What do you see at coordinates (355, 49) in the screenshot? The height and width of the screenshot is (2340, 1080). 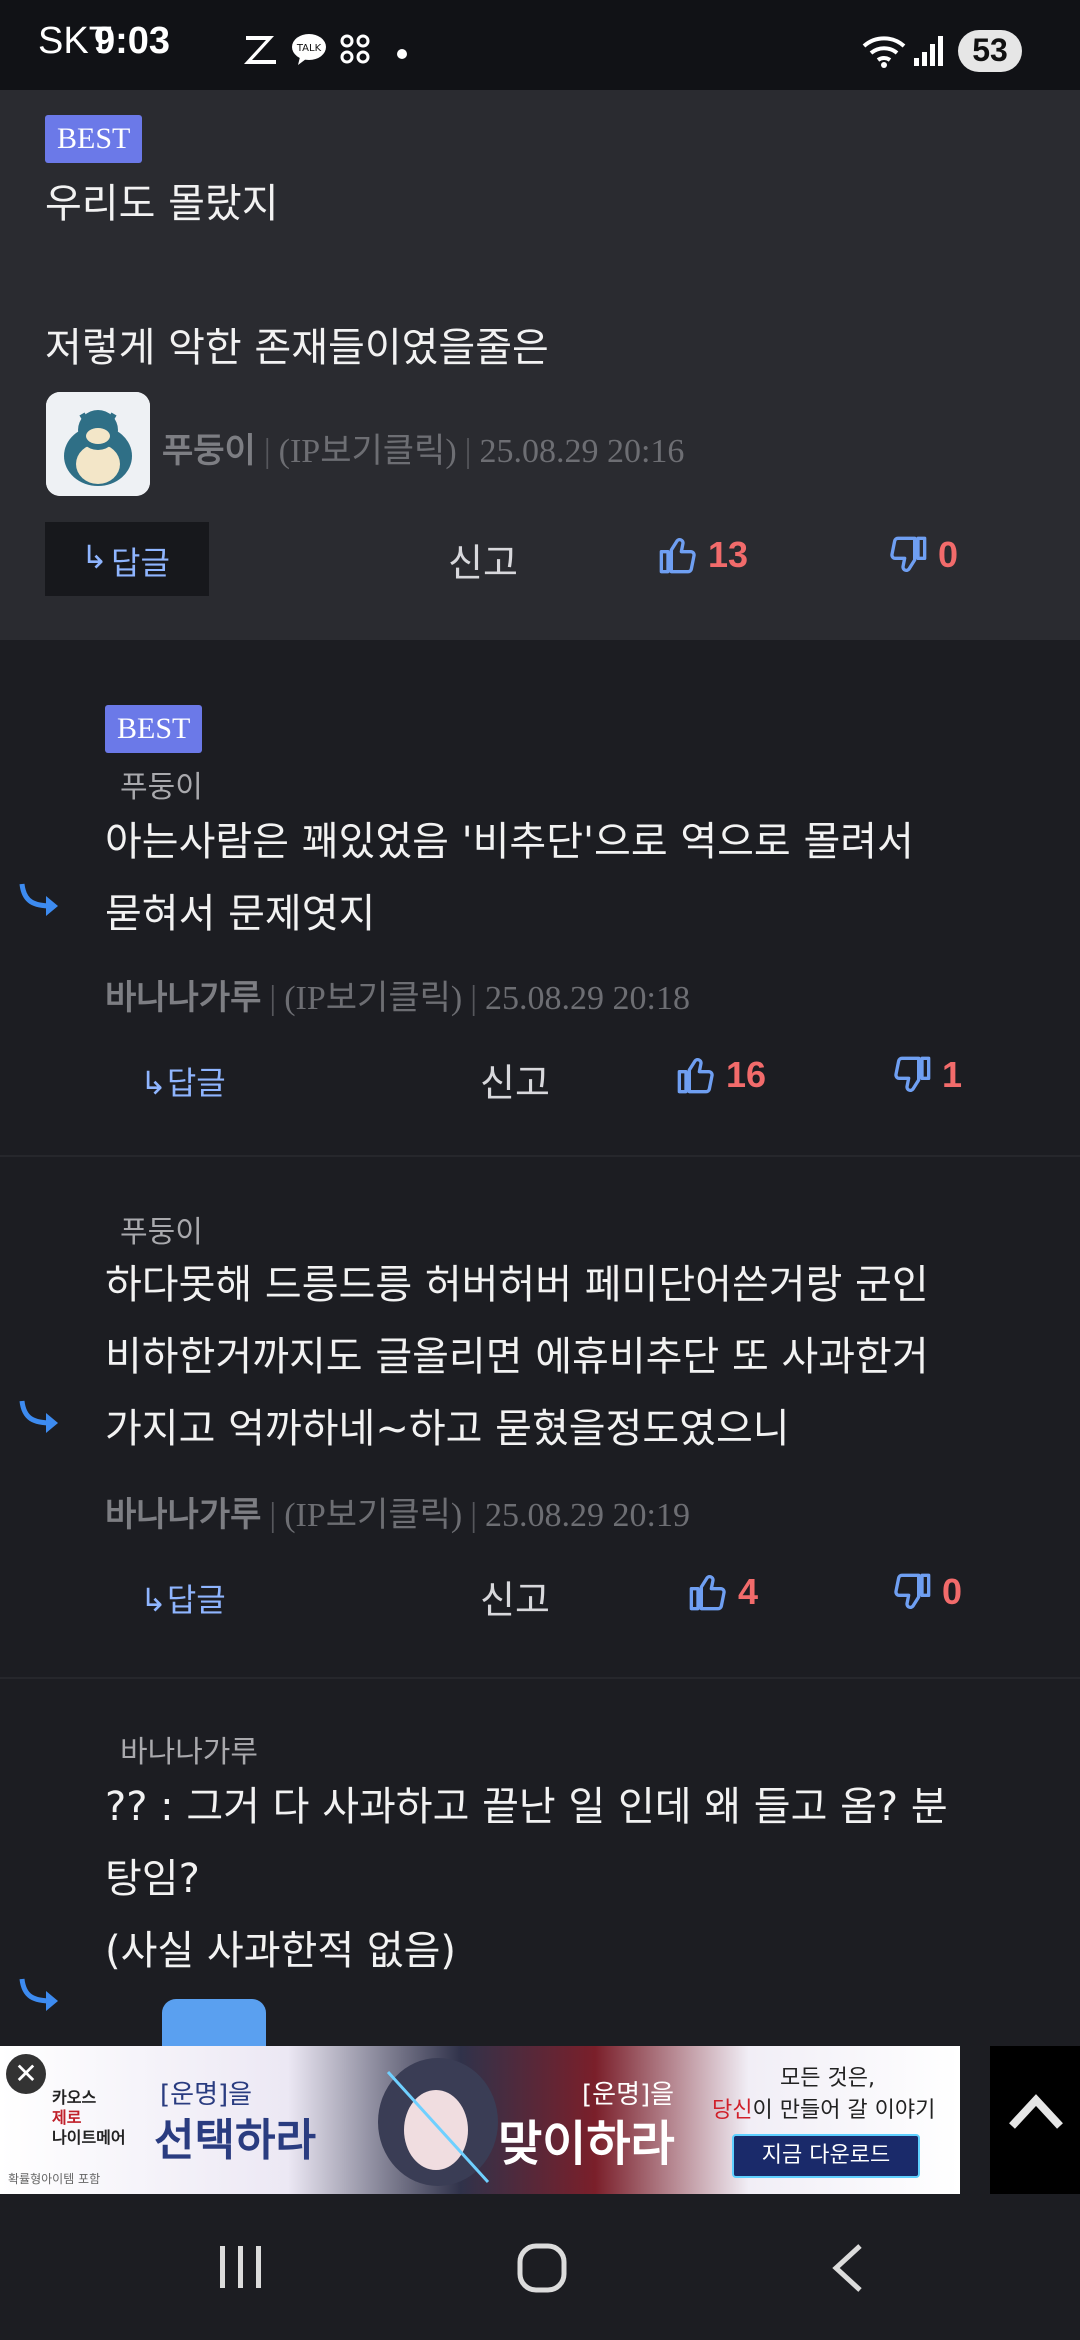 I see `app-grid-icon` at bounding box center [355, 49].